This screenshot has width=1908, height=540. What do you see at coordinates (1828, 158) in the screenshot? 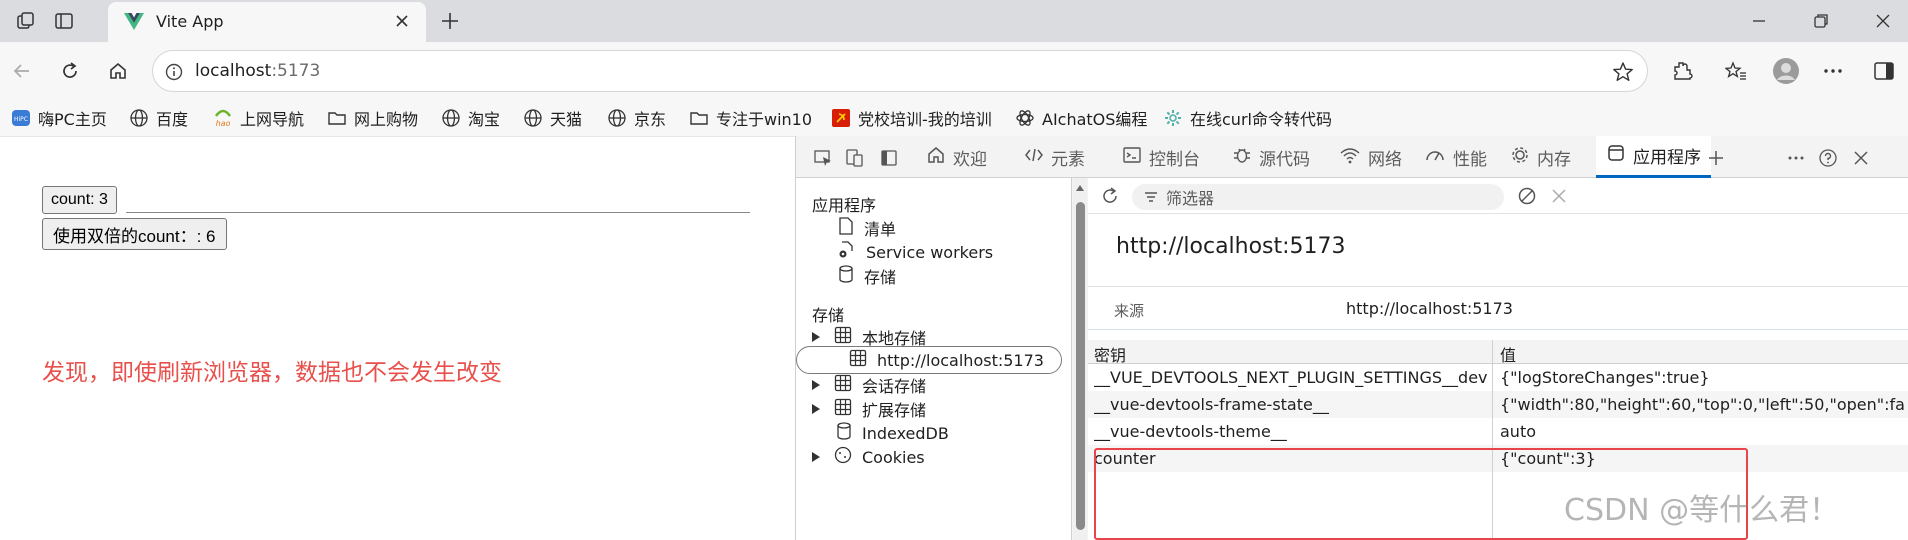
I see `help-icon` at bounding box center [1828, 158].